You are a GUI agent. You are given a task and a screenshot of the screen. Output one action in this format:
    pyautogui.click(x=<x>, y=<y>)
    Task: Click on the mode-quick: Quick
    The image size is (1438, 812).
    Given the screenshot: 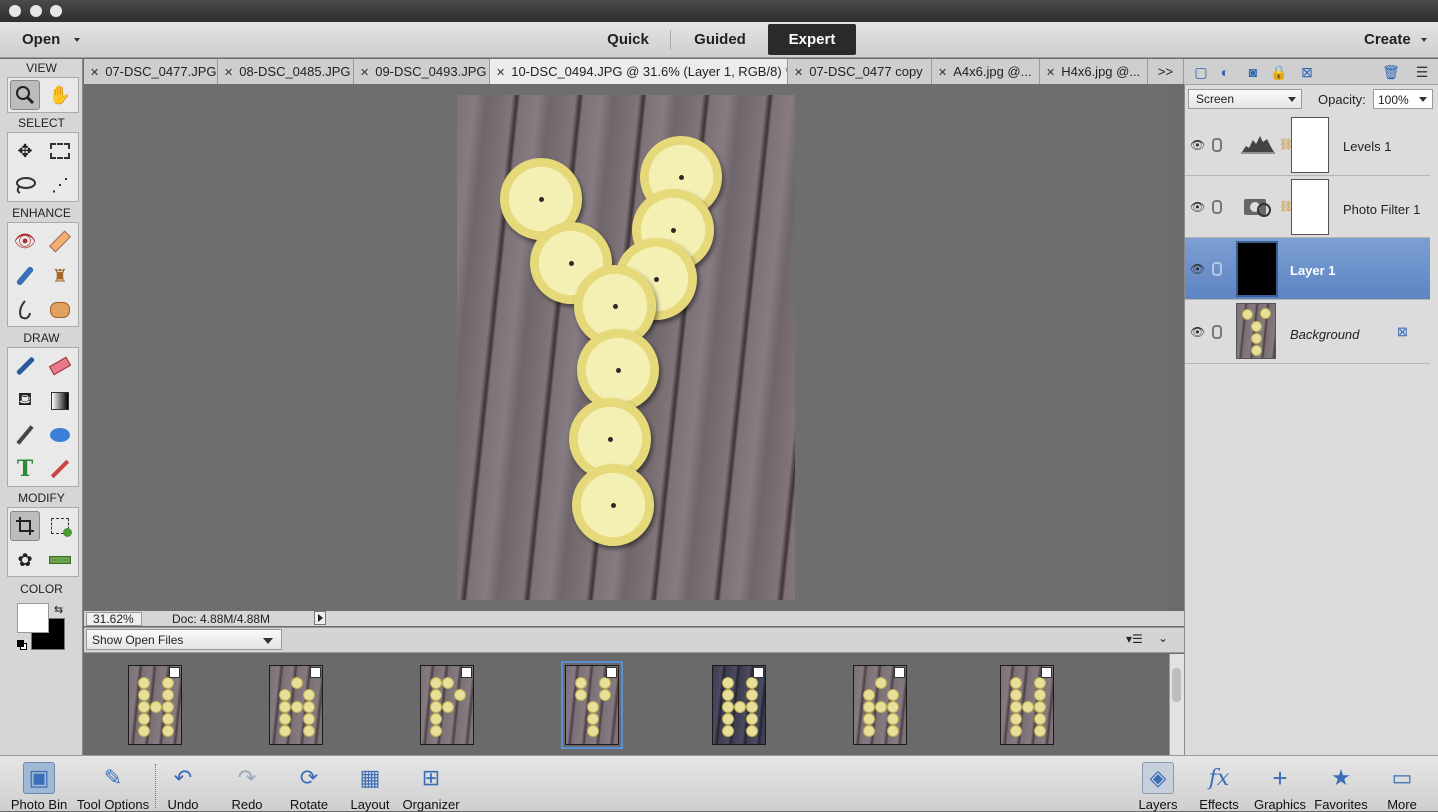 What is the action you would take?
    pyautogui.click(x=628, y=39)
    